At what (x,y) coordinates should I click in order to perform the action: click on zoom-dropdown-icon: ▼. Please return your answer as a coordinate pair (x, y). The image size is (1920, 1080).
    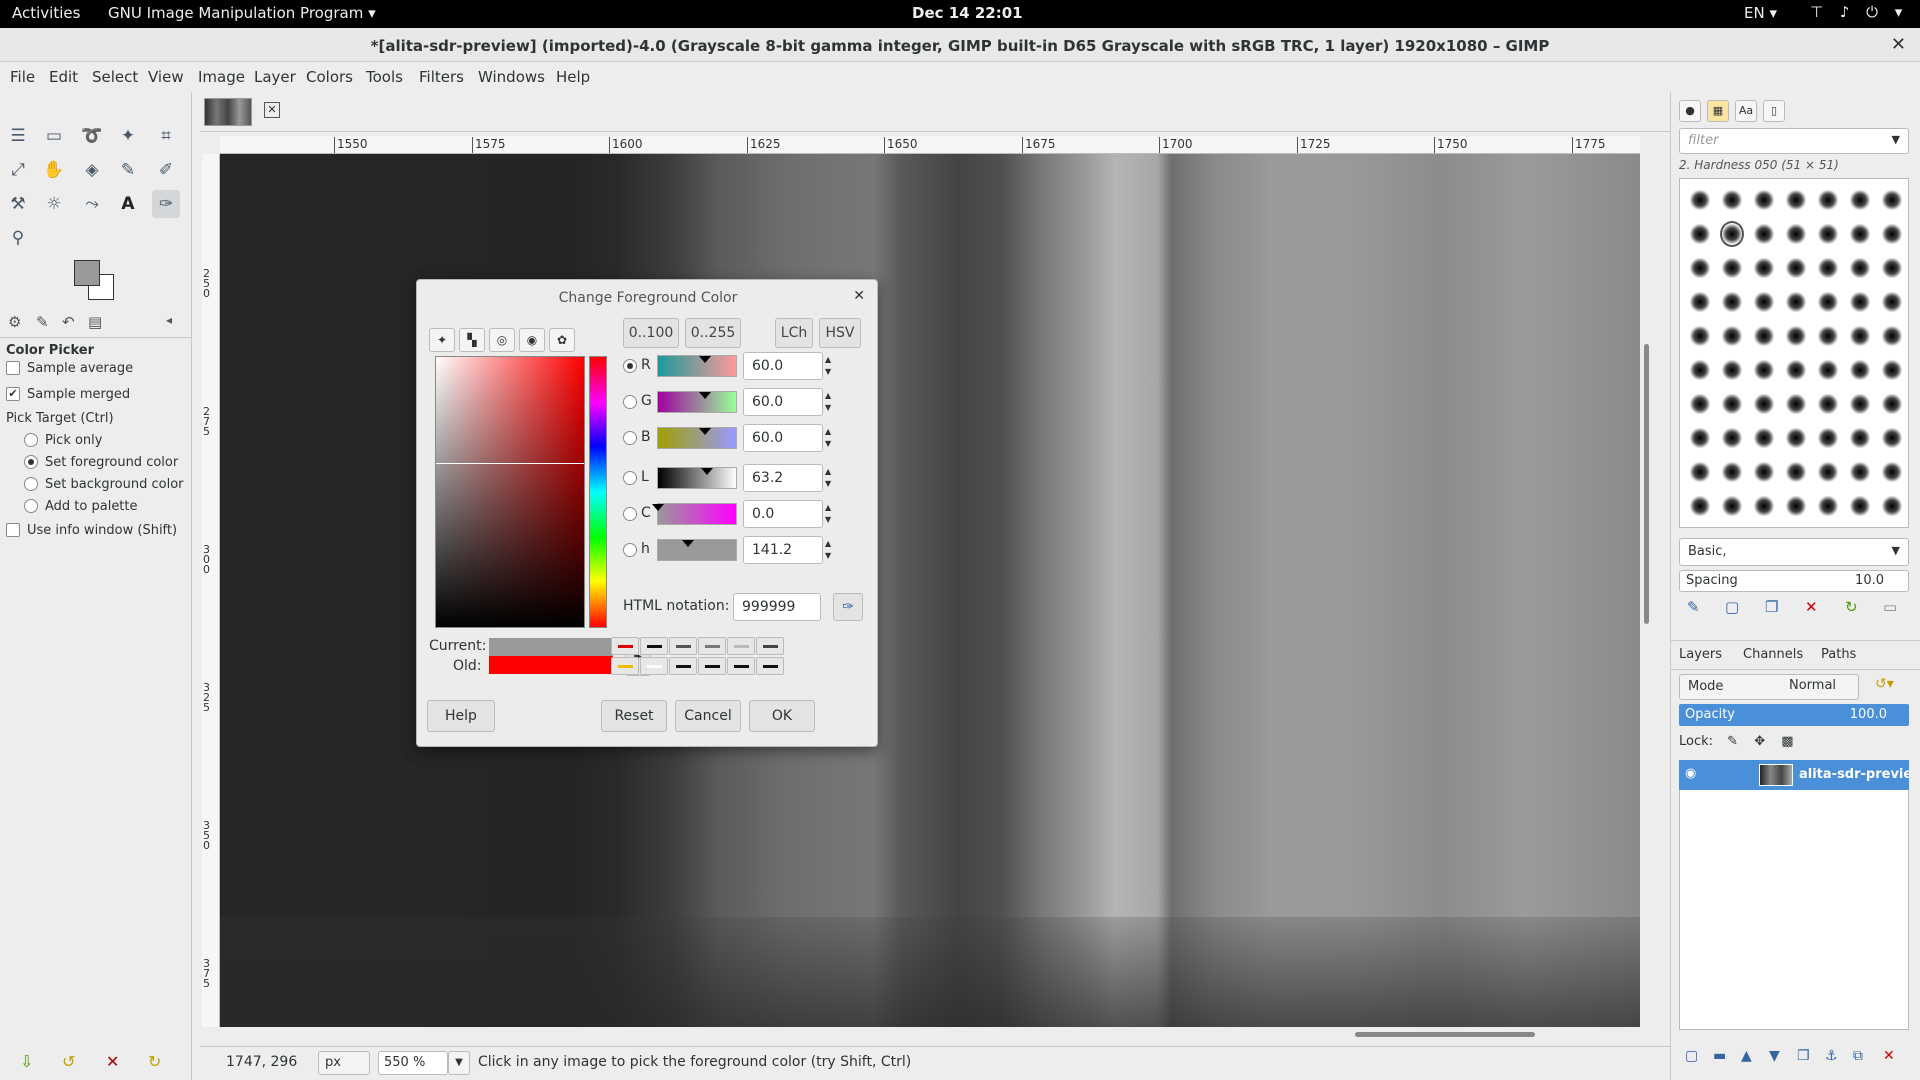
    Looking at the image, I should click on (459, 1063).